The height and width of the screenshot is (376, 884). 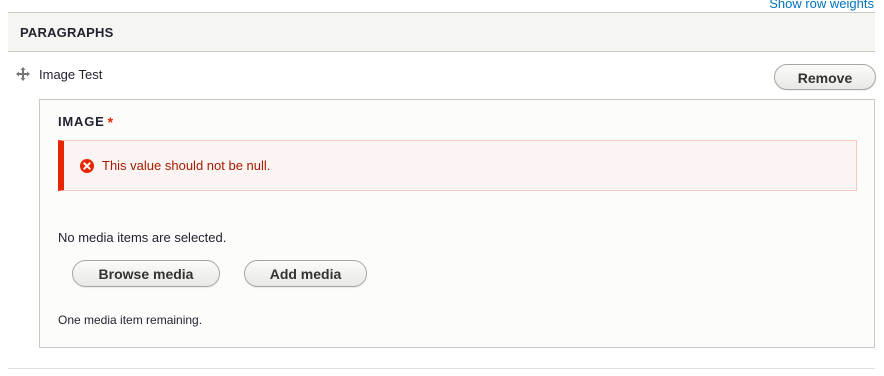 I want to click on required-marker: *, so click(x=110, y=122).